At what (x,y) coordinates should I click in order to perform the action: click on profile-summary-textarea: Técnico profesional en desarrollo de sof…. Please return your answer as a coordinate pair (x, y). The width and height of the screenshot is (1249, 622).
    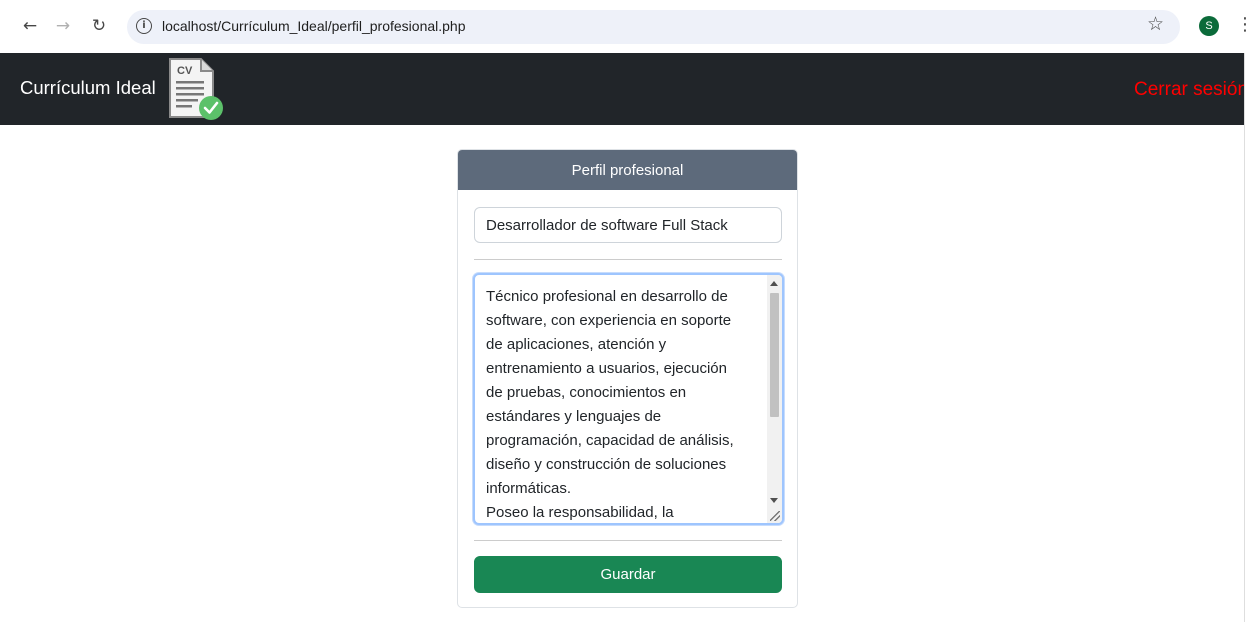
    Looking at the image, I should click on (628, 399).